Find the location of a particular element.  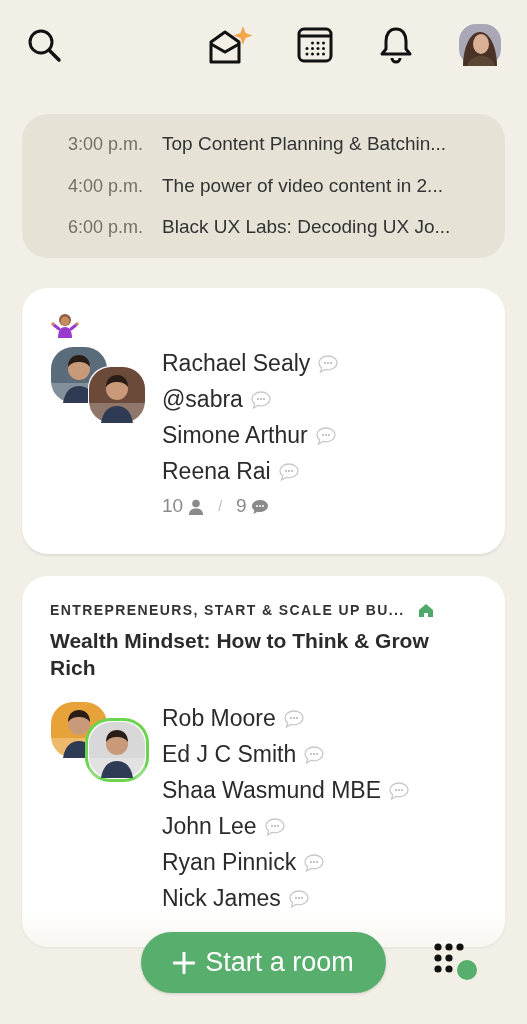

speaker-count: 9 is located at coordinates (241, 506).